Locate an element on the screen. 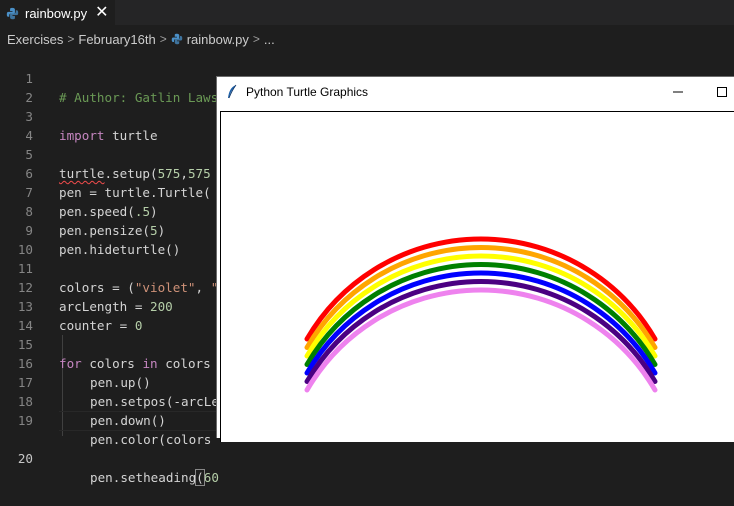  close-tab-icon: ✕ is located at coordinates (101, 13).